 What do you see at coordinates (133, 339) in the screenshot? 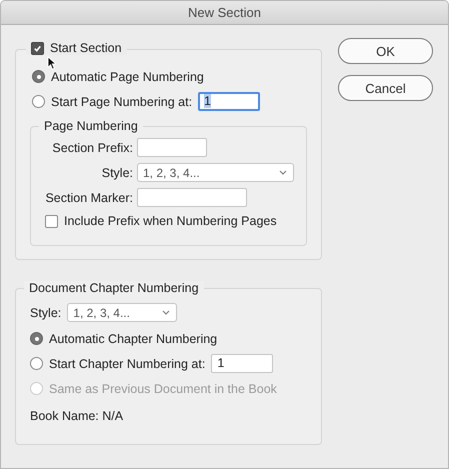
I see `radio-label: Automatic Chapter Numbering` at bounding box center [133, 339].